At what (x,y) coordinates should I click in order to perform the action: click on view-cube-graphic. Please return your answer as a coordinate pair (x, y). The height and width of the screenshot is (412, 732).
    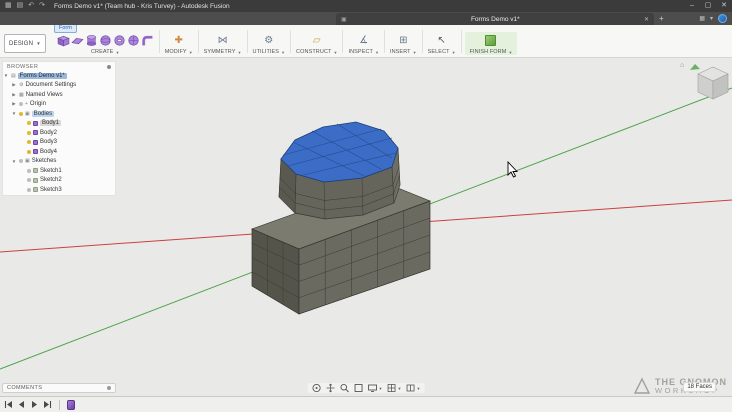
    Looking at the image, I should click on (705, 83).